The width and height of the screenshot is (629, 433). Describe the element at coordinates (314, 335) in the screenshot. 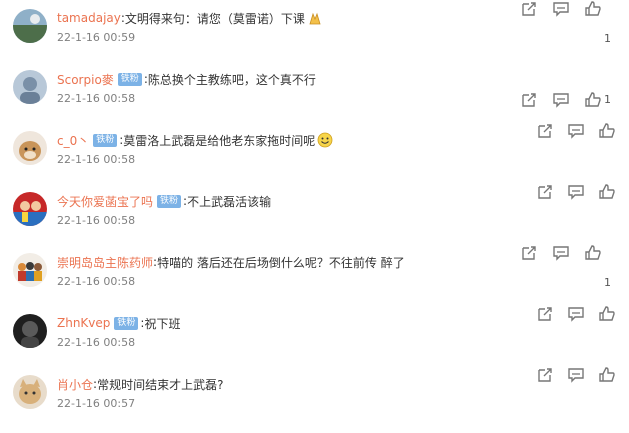

I see `comment-item: ZhnKvep 铁粉: 祝下班 22-1-16 00:58` at that location.